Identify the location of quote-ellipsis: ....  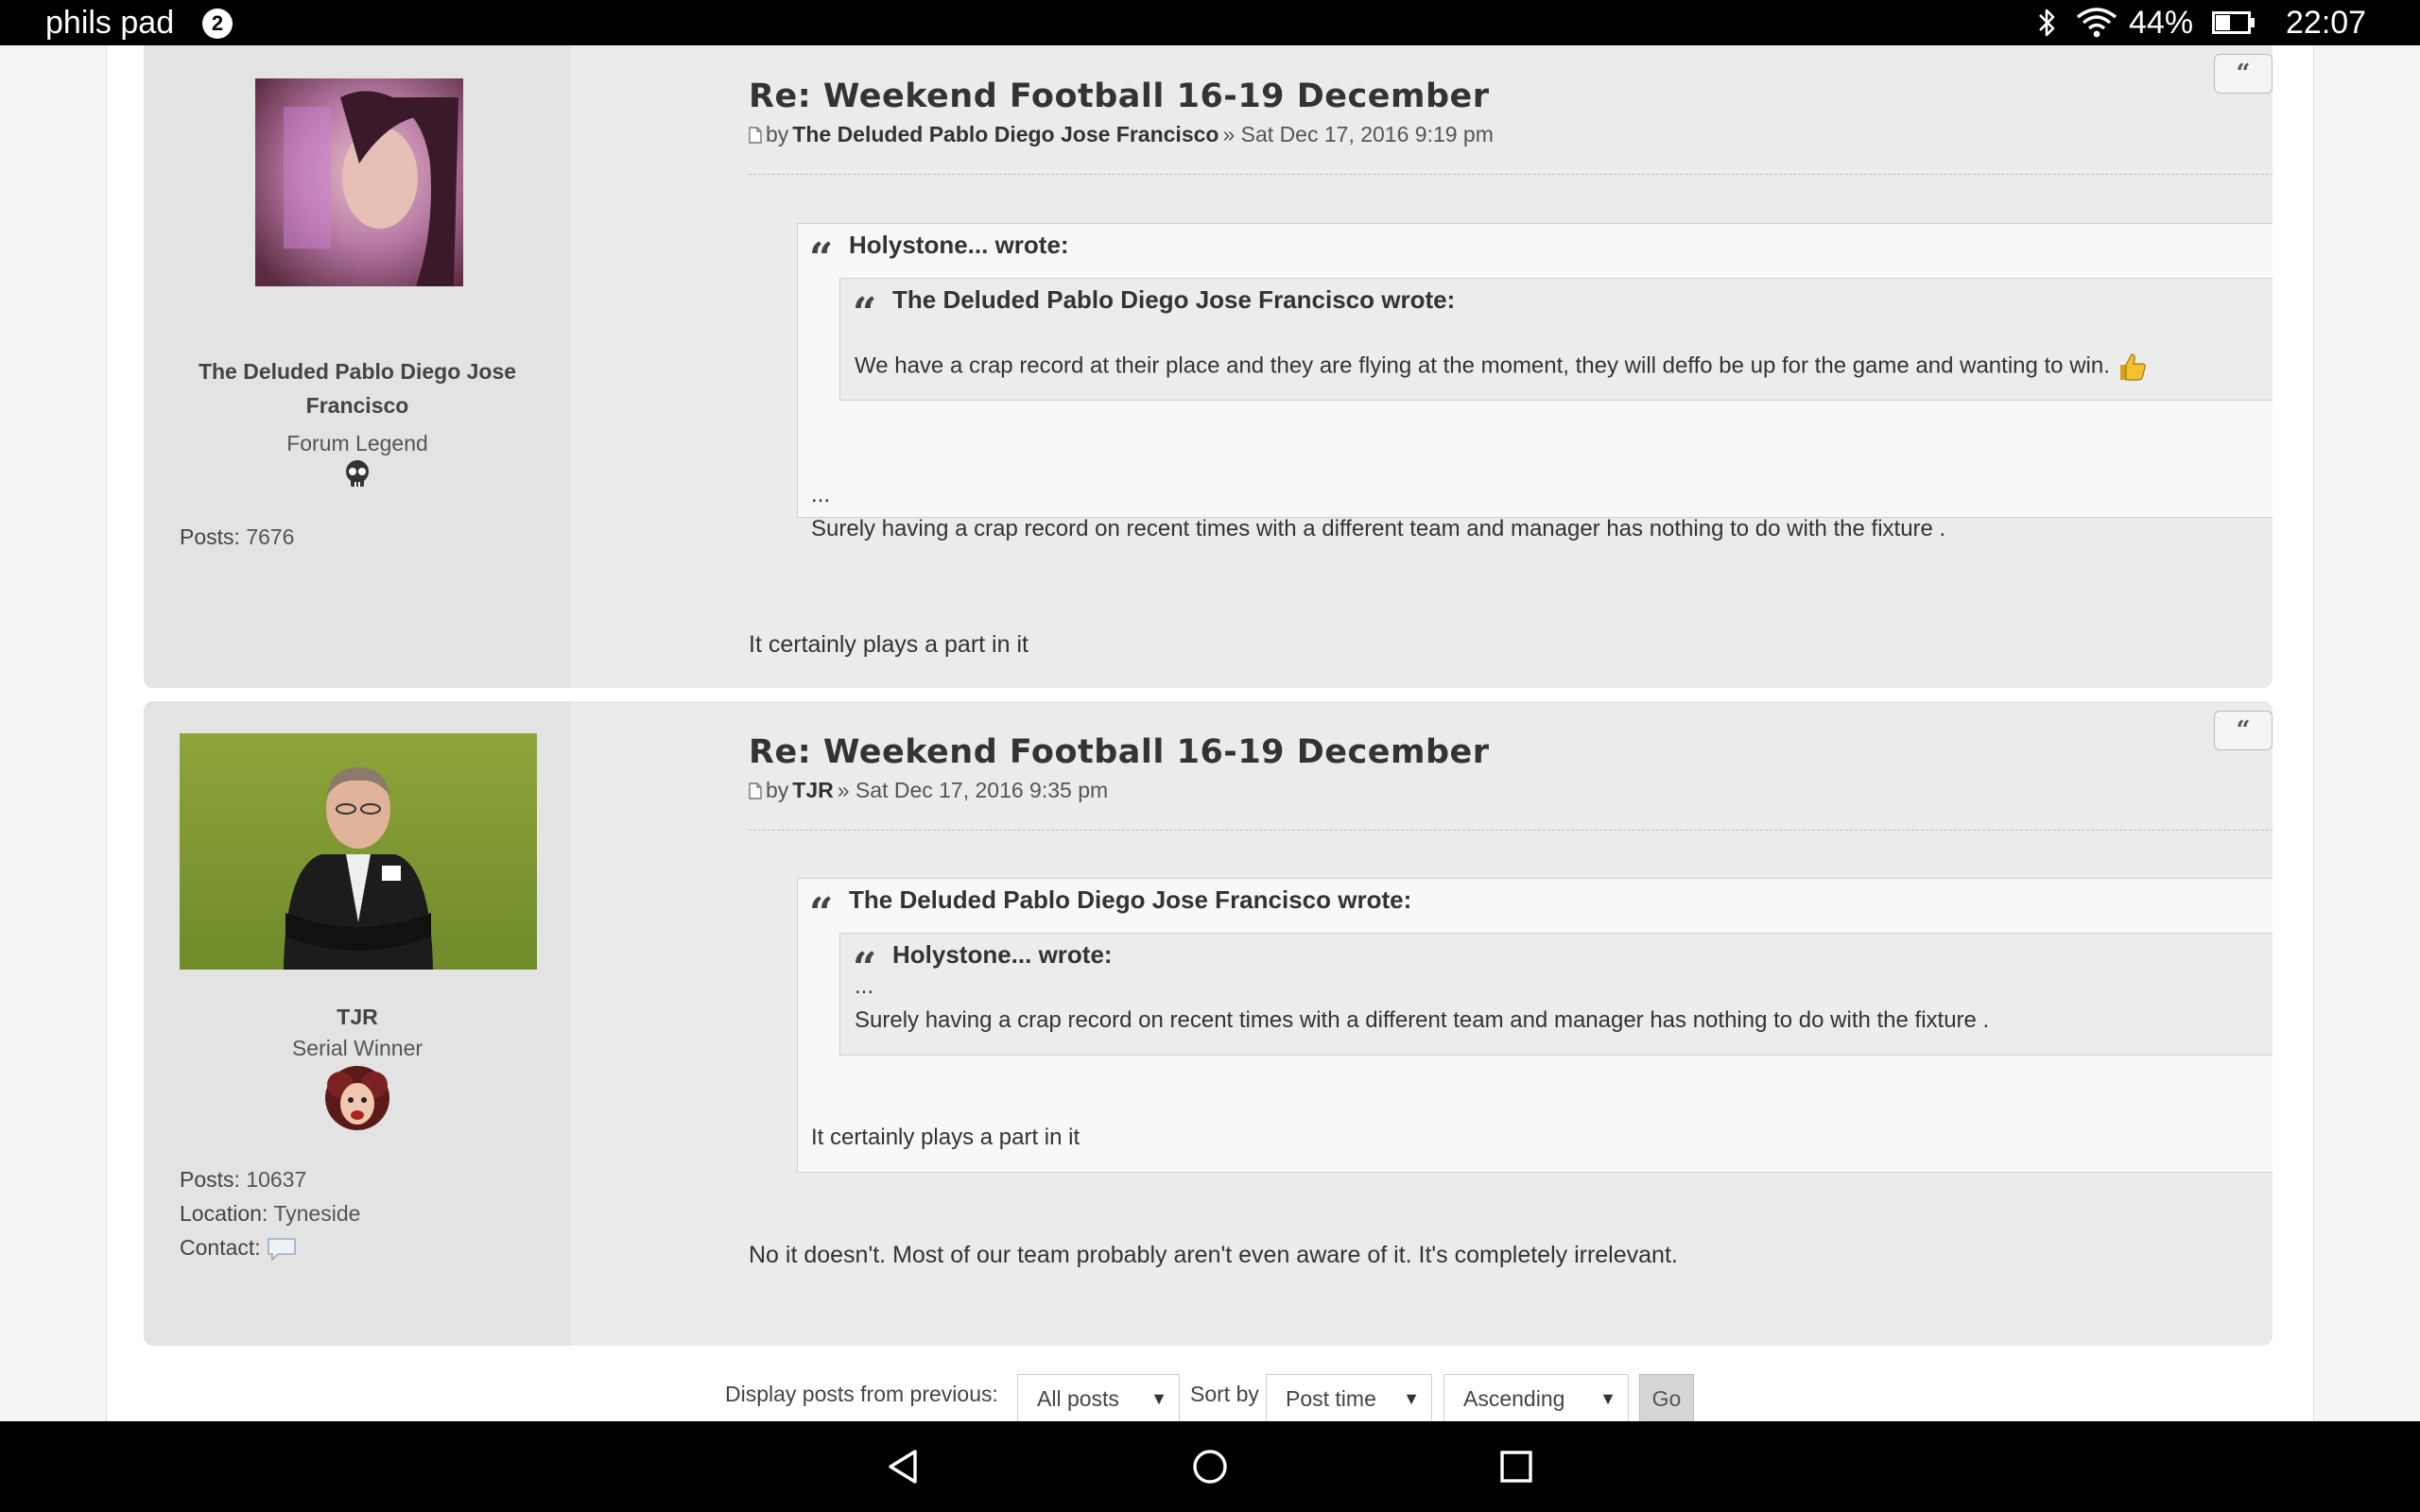
(821, 494).